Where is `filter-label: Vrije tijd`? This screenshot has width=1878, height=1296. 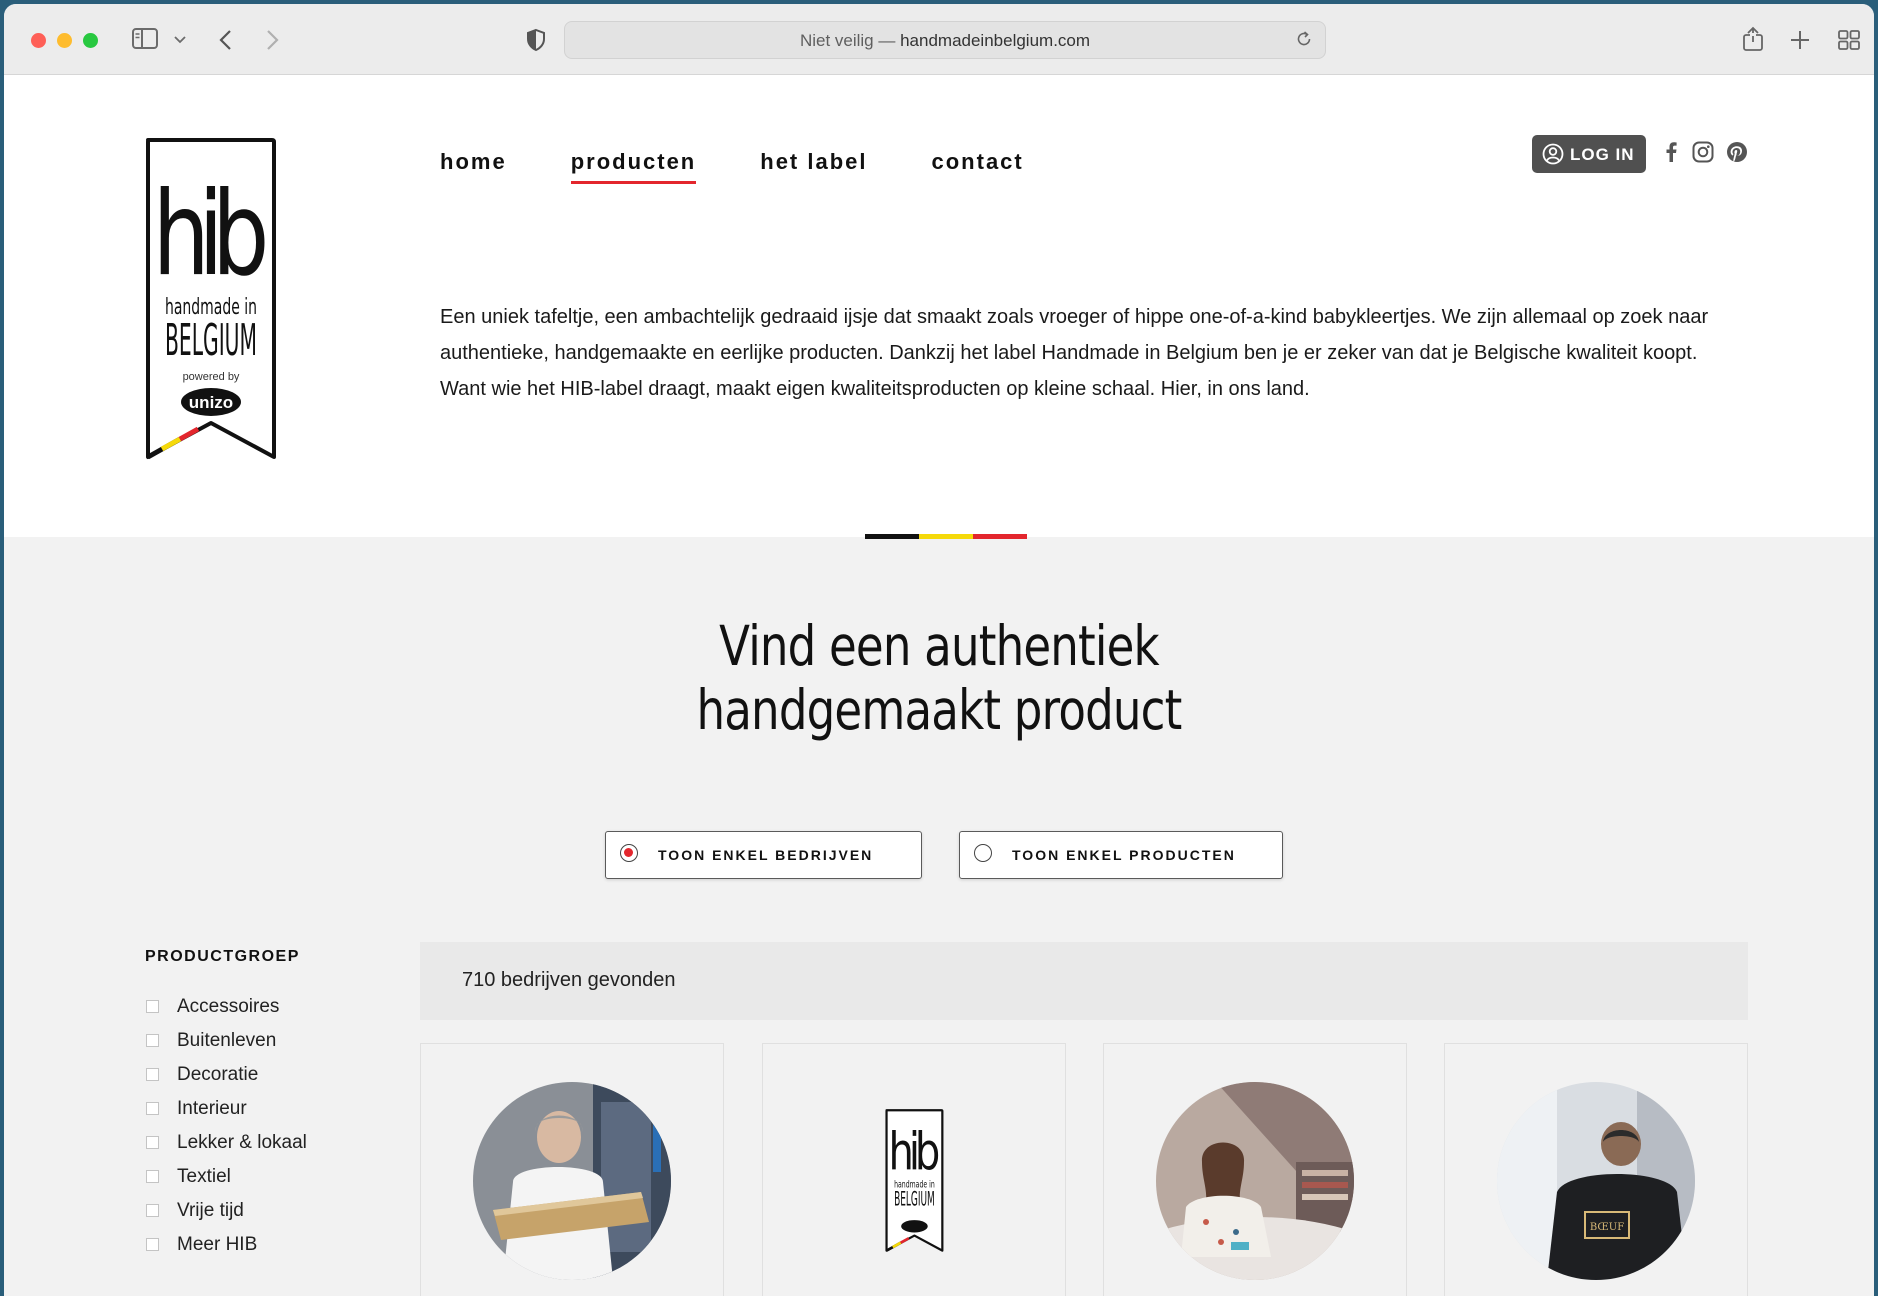 filter-label: Vrije tijd is located at coordinates (210, 1210).